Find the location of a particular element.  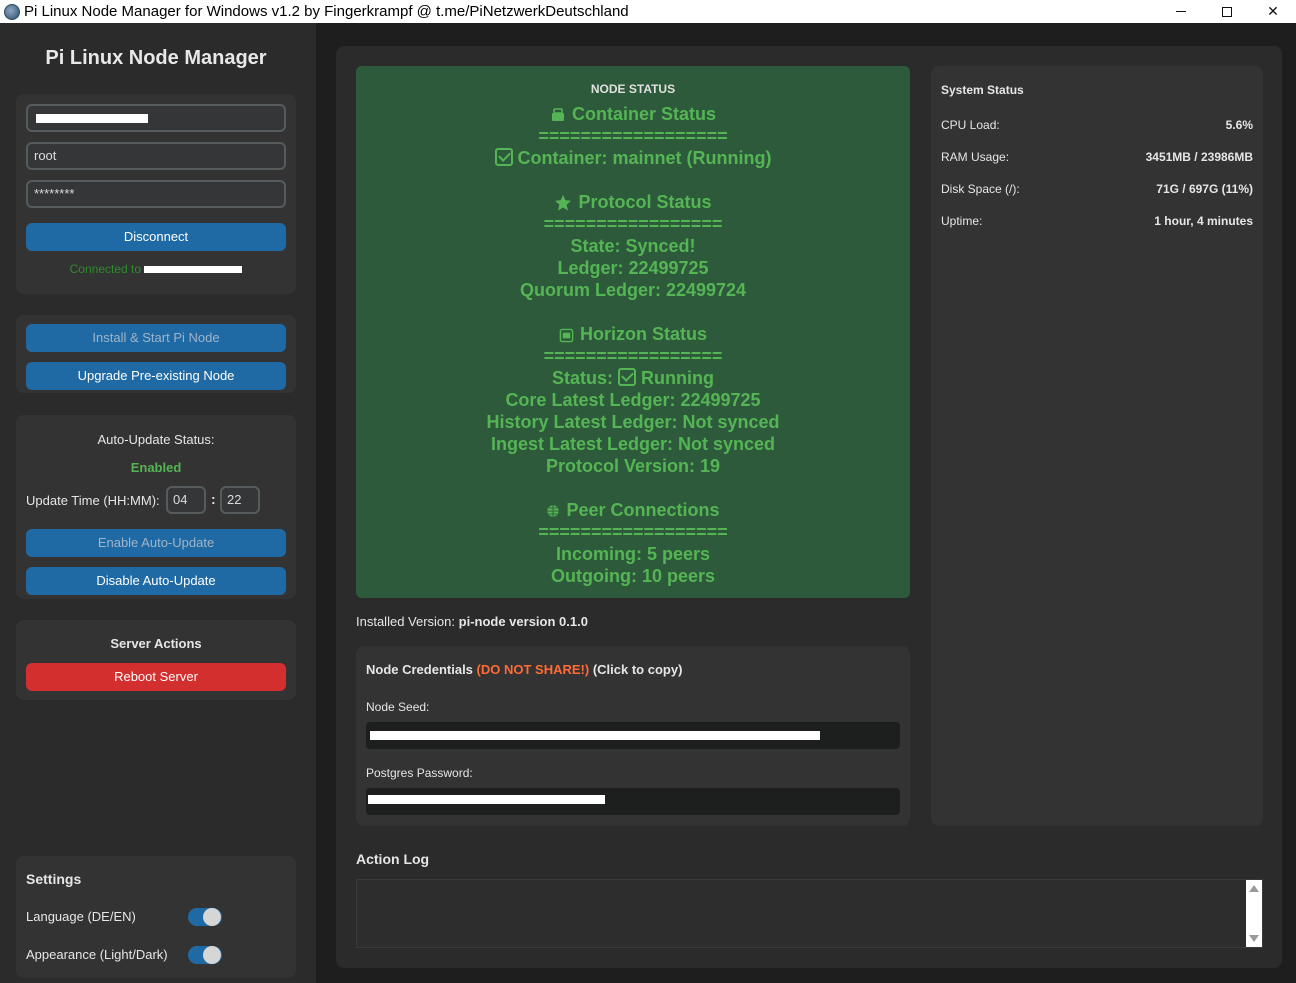

maximize-icon is located at coordinates (1227, 11).